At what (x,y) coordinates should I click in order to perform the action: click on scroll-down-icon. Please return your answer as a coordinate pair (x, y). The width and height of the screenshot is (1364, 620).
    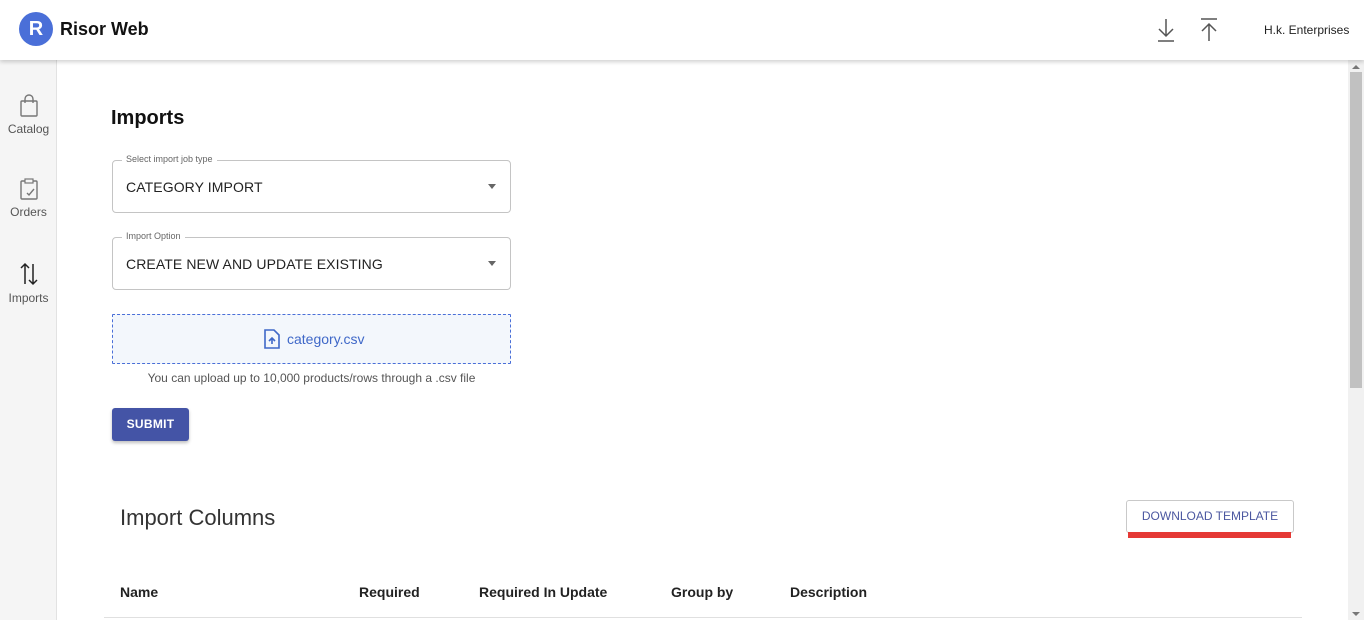
    Looking at the image, I should click on (1356, 614).